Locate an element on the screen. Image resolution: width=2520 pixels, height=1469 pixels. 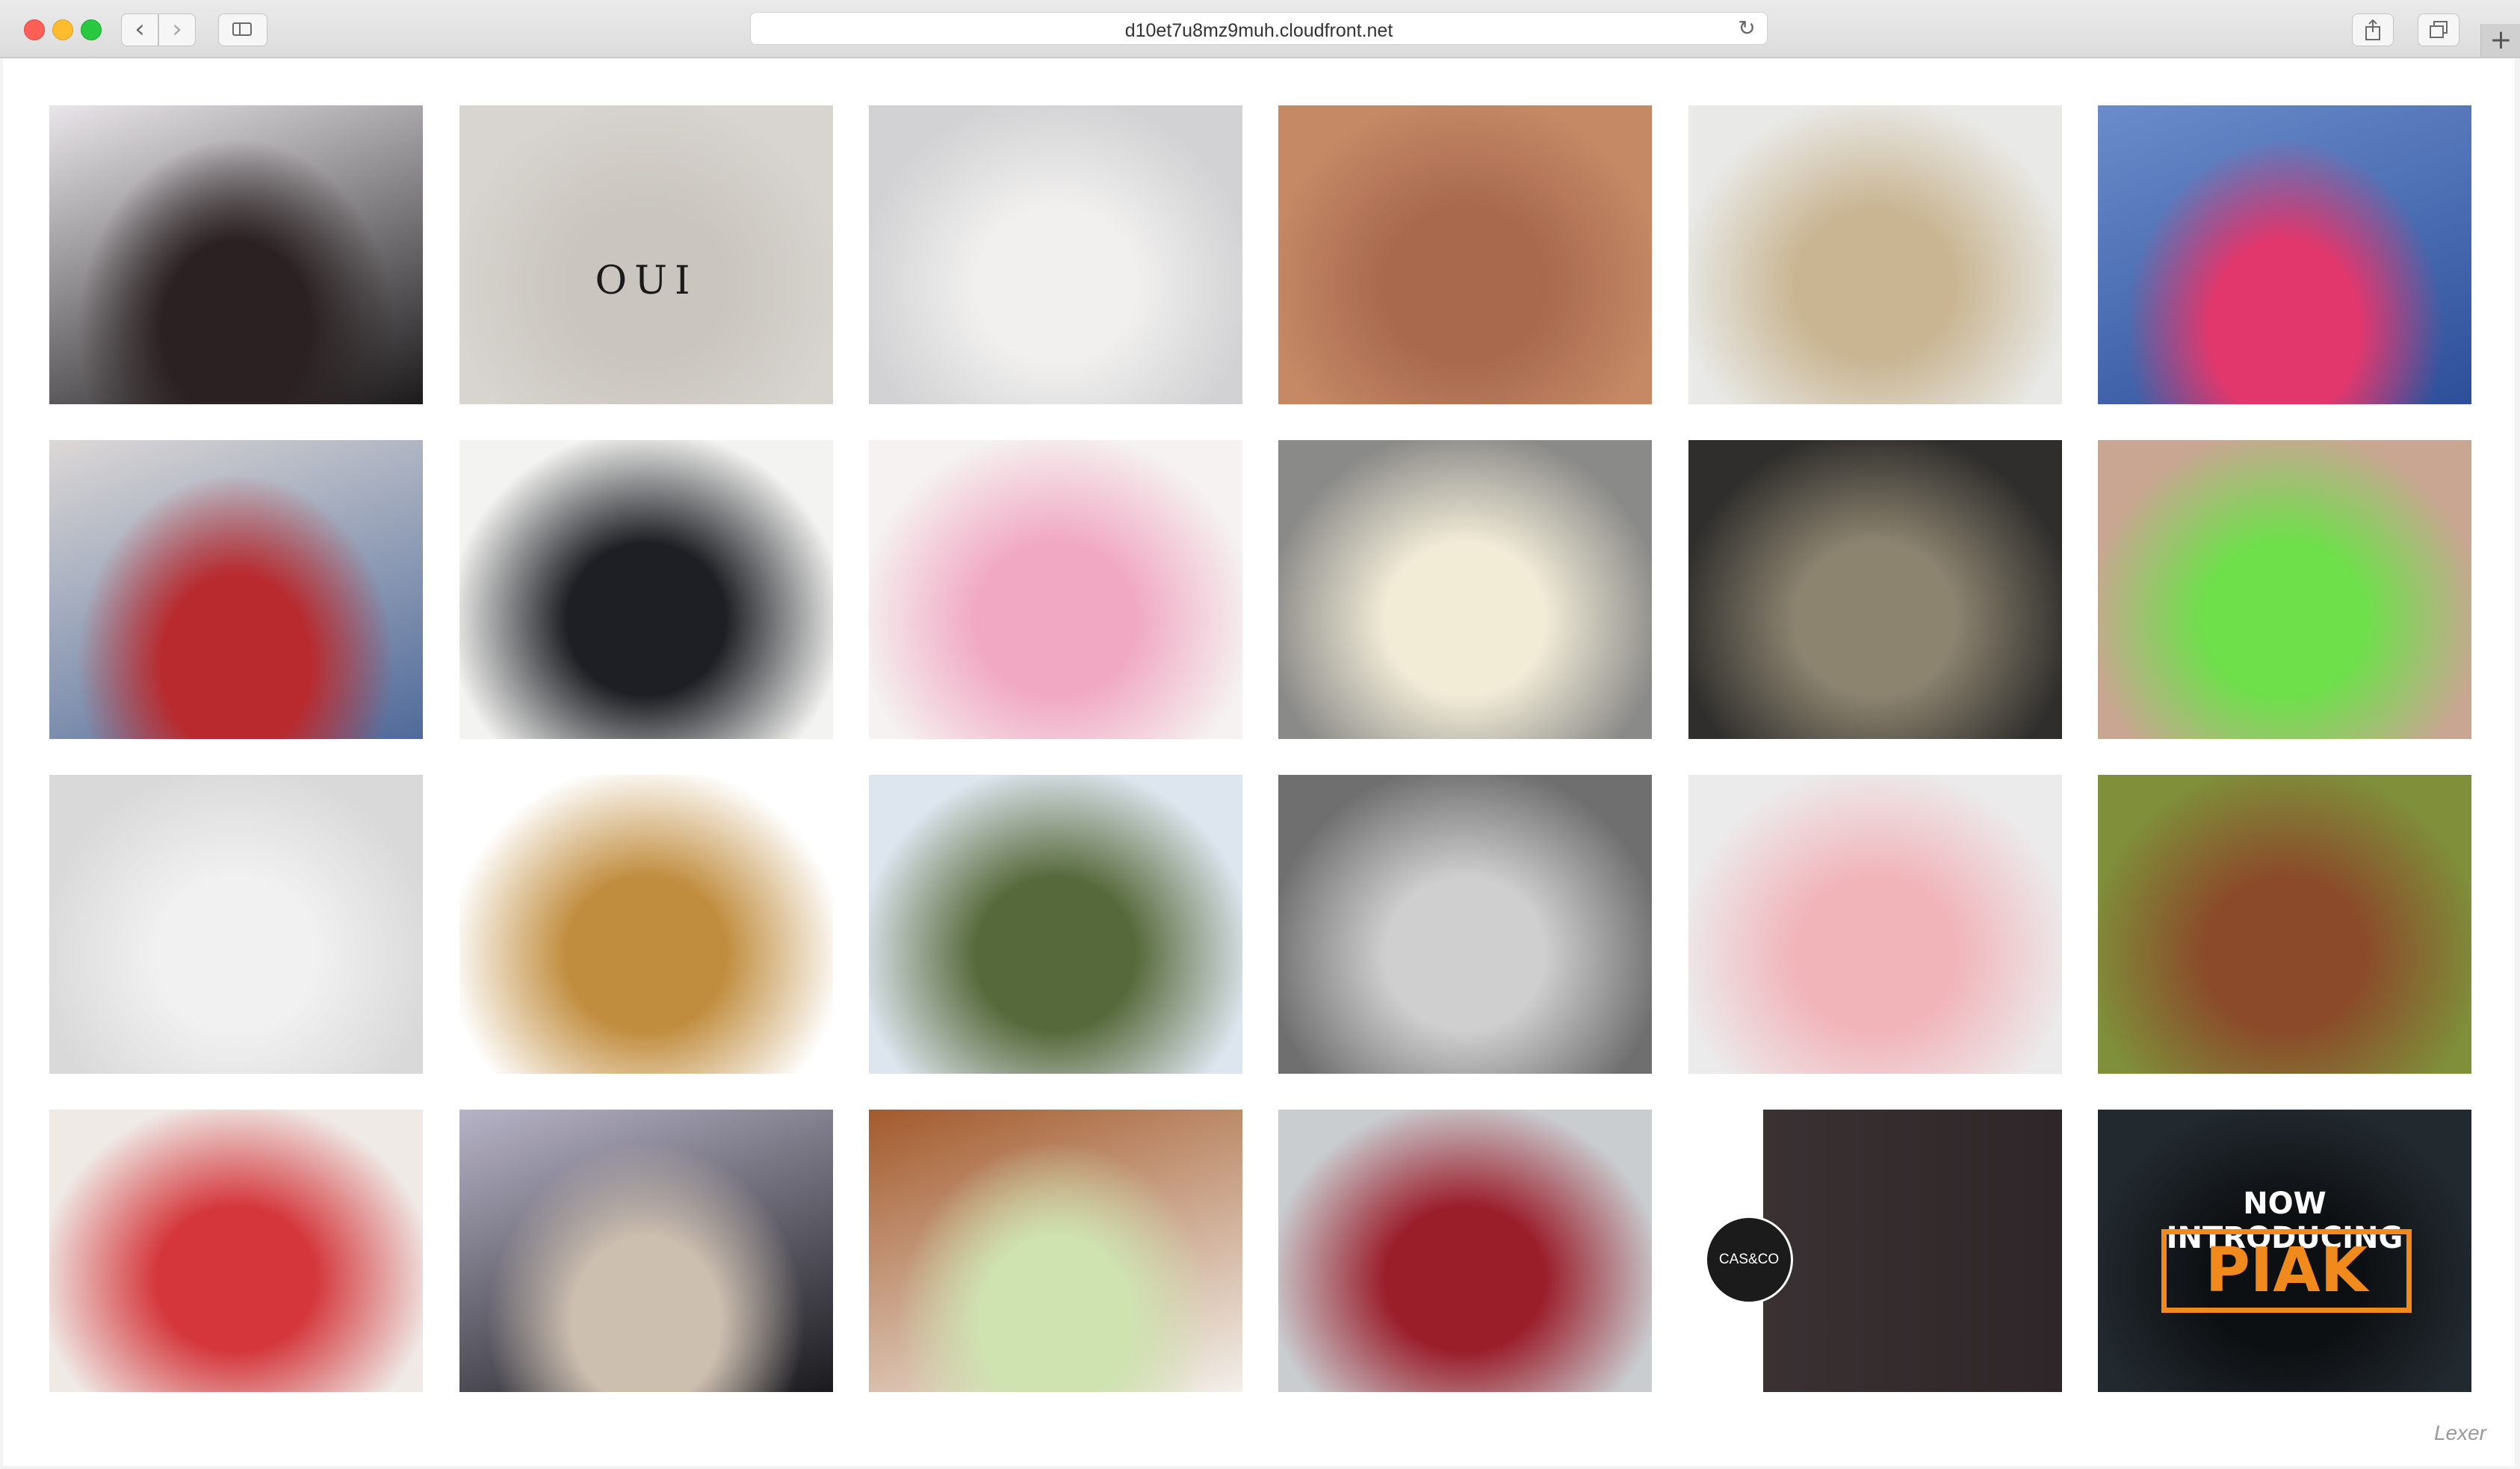
share-icon is located at coordinates (2372, 30).